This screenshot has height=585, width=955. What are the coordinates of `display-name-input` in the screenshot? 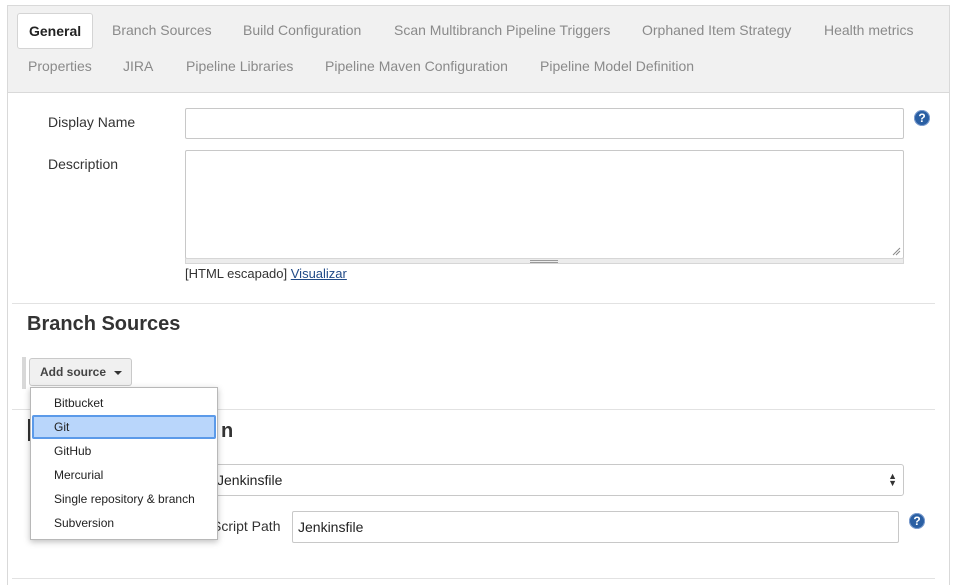 It's located at (544, 123).